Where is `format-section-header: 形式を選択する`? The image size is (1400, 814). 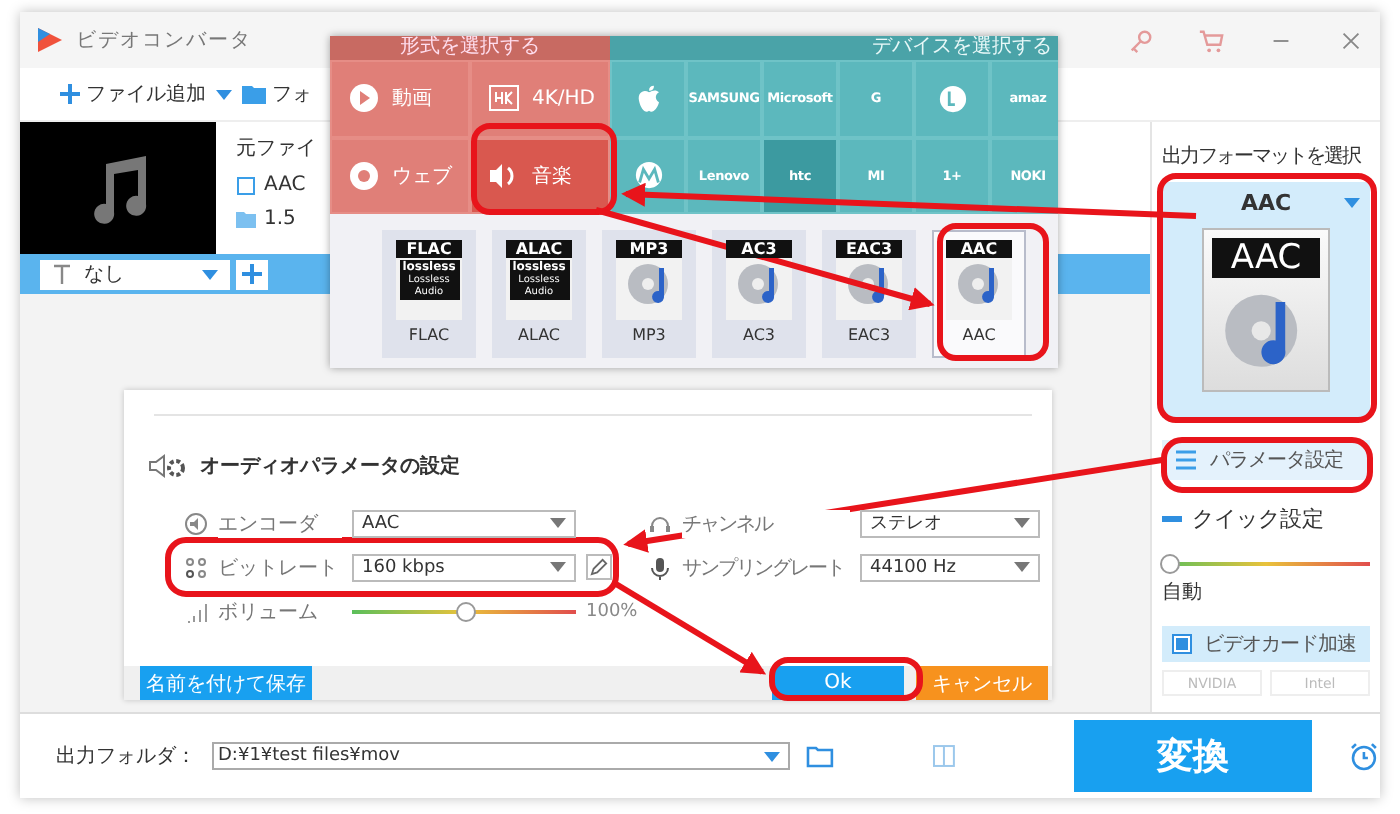 format-section-header: 形式を選択する is located at coordinates (470, 48).